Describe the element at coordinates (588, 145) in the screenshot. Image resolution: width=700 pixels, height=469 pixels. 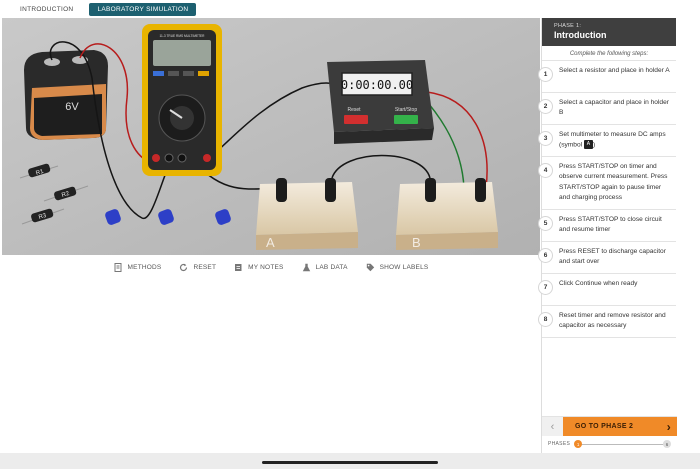
I see `dc-amps-symbol-icon: A` at that location.